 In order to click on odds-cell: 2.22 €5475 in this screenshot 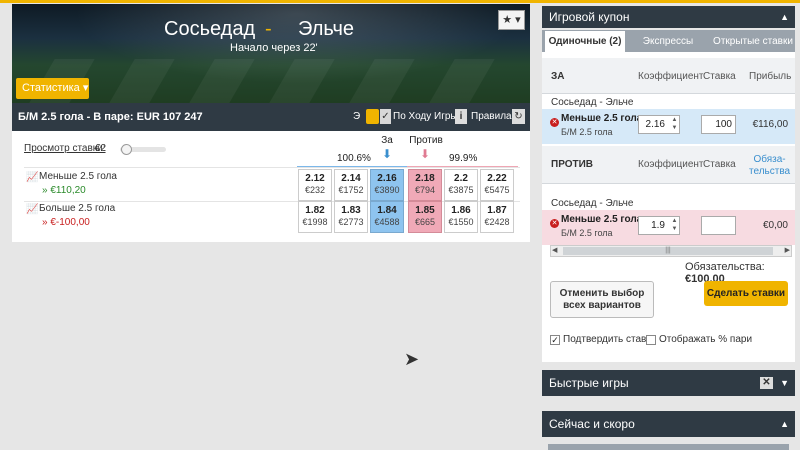, I will do `click(497, 185)`.